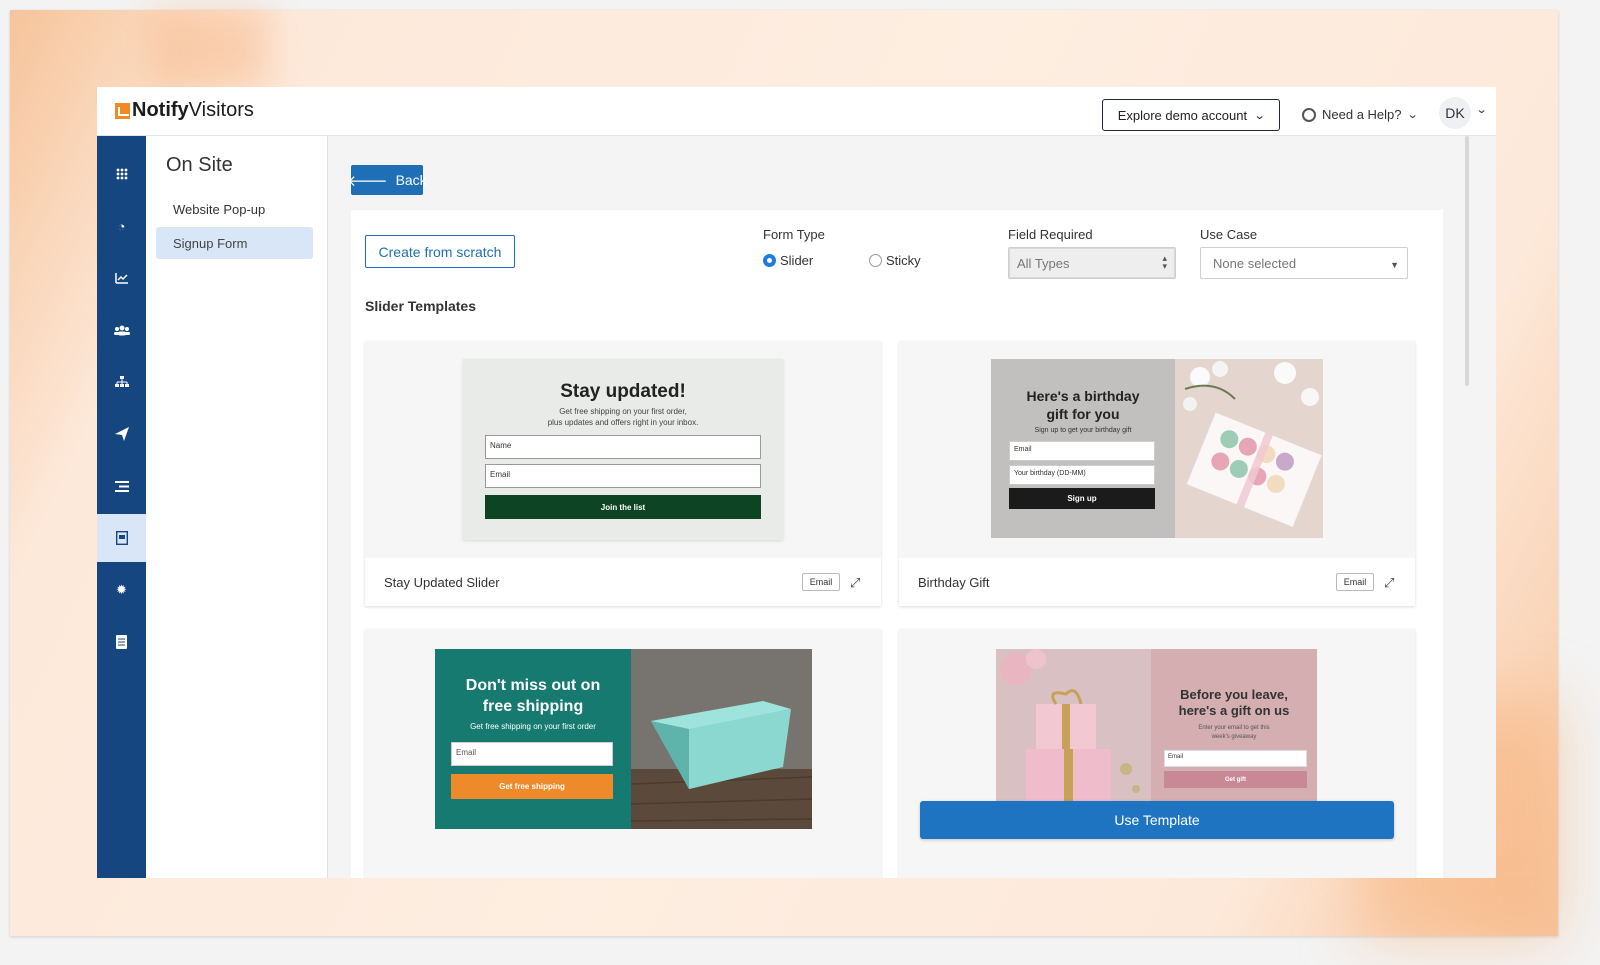 The height and width of the screenshot is (965, 1600). Describe the element at coordinates (1235, 779) in the screenshot. I see `mockup-gift-button: Get gift` at that location.